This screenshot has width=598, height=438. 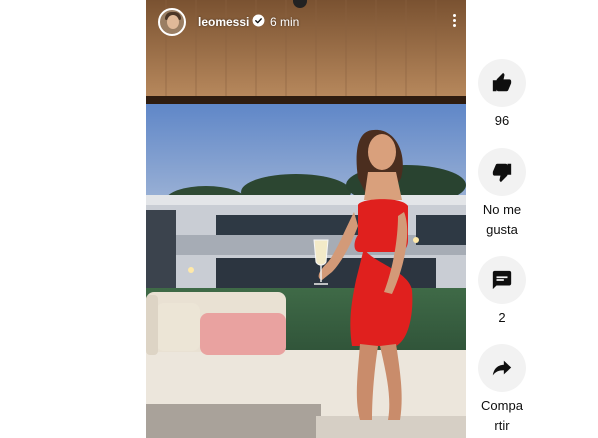 What do you see at coordinates (223, 22) in the screenshot?
I see `story-username: leomessi` at bounding box center [223, 22].